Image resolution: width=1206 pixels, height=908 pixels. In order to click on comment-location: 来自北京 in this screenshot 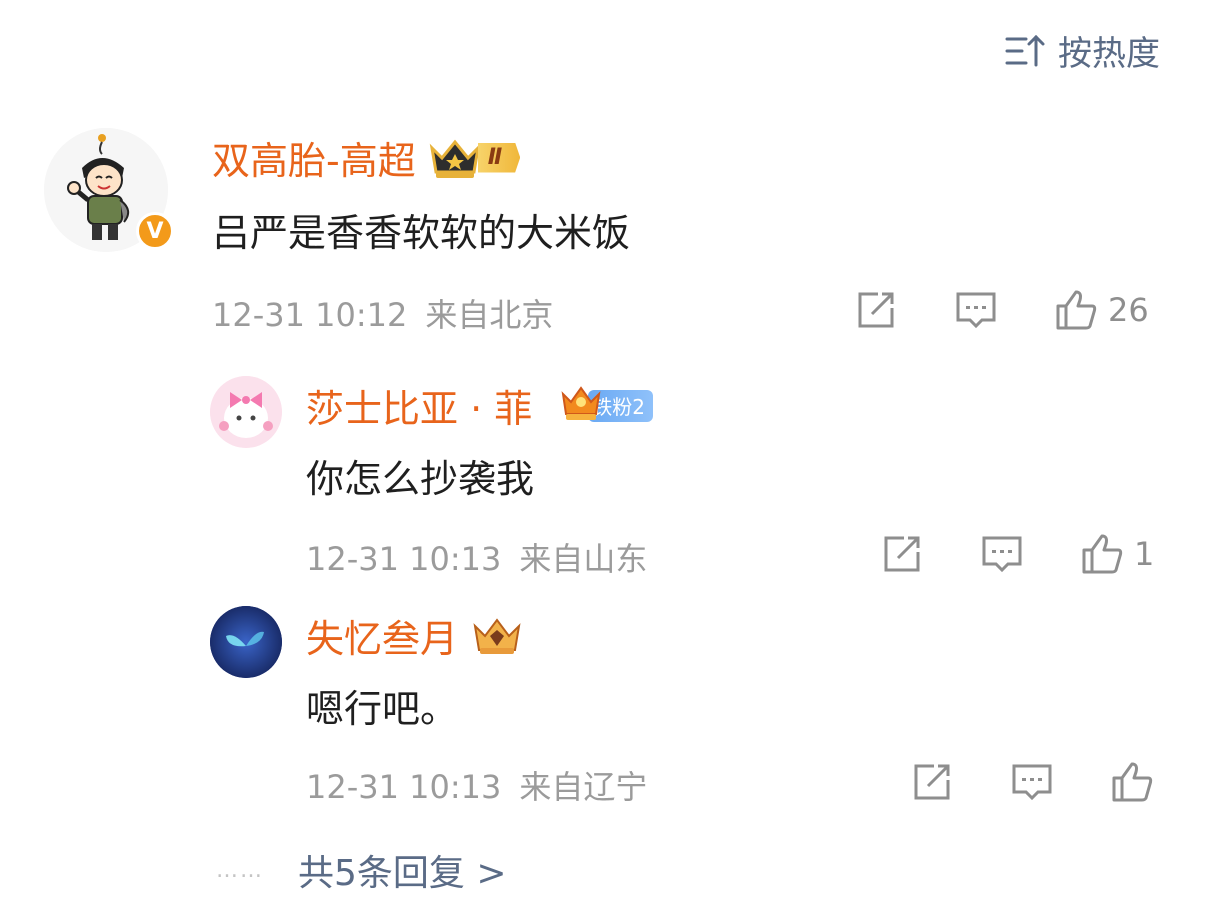, I will do `click(489, 315)`.